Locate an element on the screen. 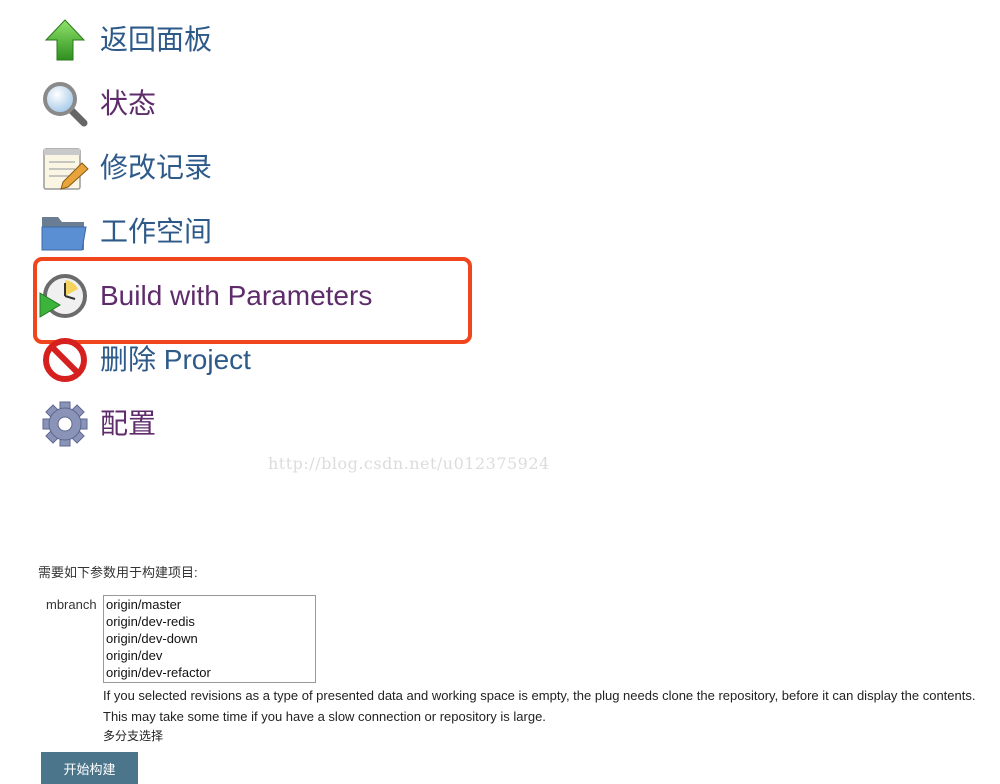 The width and height of the screenshot is (1000, 784). clock-play-icon is located at coordinates (65, 296).